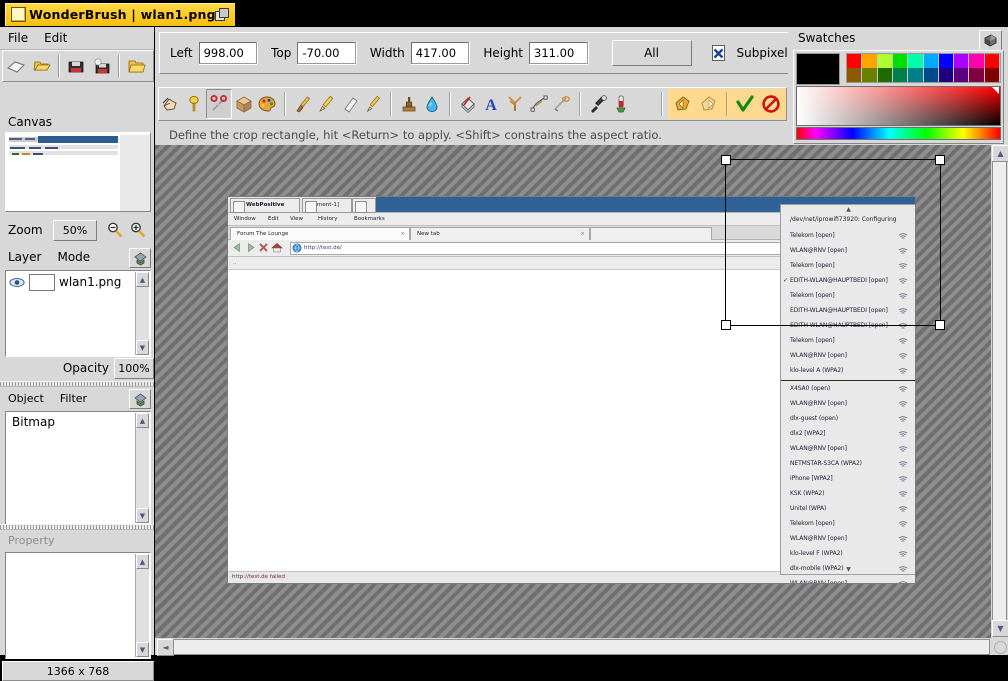  What do you see at coordinates (848, 371) in the screenshot?
I see `wifi-network-row: klo-level A (WPA2)` at bounding box center [848, 371].